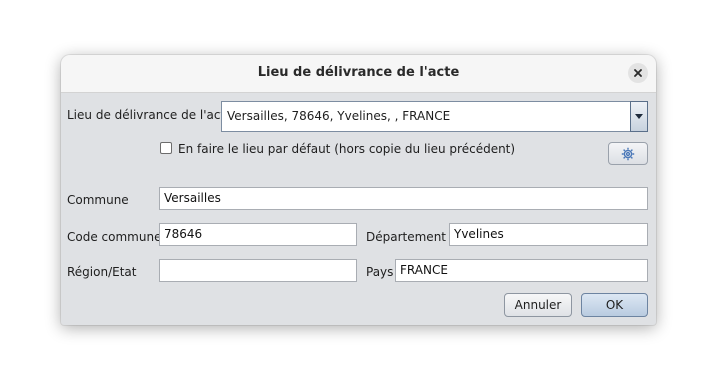 The height and width of the screenshot is (392, 717). I want to click on region-field, so click(258, 270).